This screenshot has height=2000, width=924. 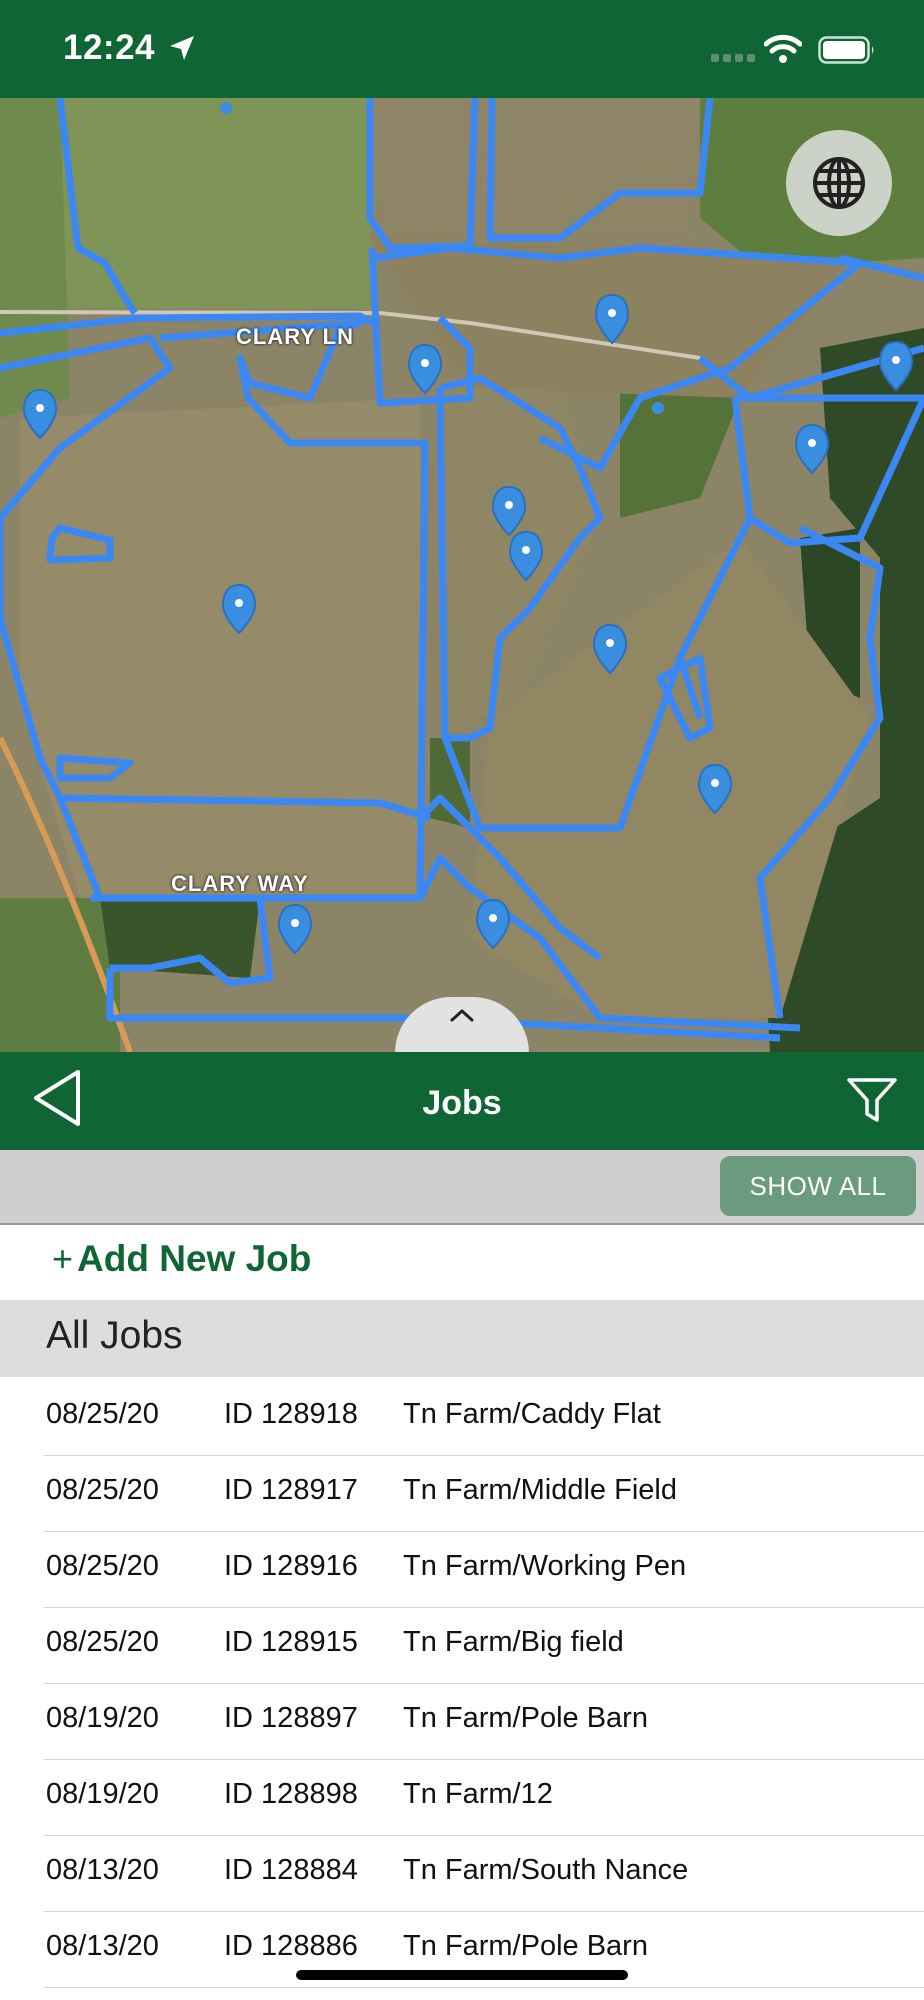 I want to click on battery-icon, so click(x=846, y=50).